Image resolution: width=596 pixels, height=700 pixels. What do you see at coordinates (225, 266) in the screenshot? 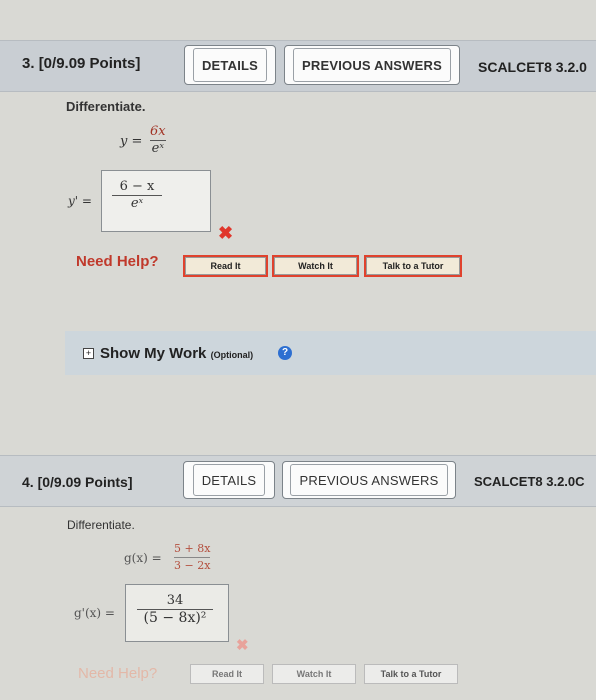
I see `q3-read-it-button: Read It` at bounding box center [225, 266].